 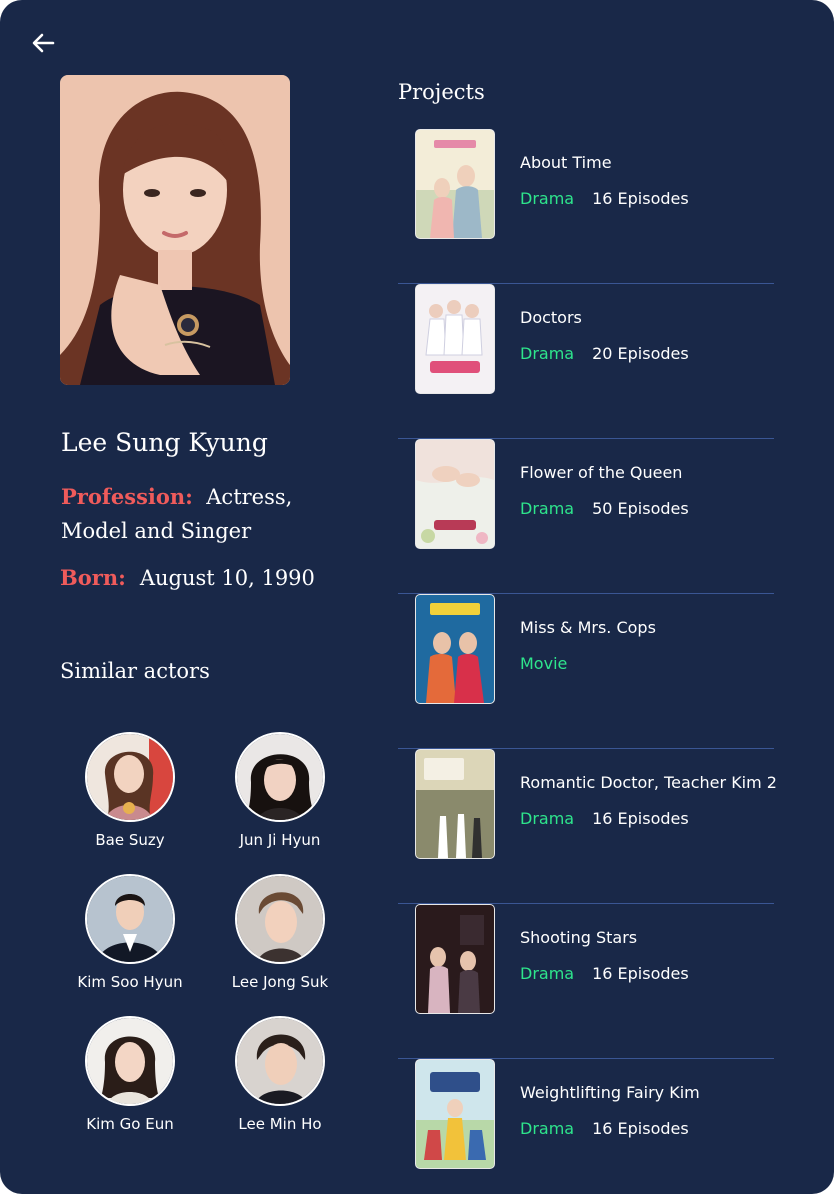 What do you see at coordinates (164, 442) in the screenshot?
I see `actor-name: Lee Sung Kyung` at bounding box center [164, 442].